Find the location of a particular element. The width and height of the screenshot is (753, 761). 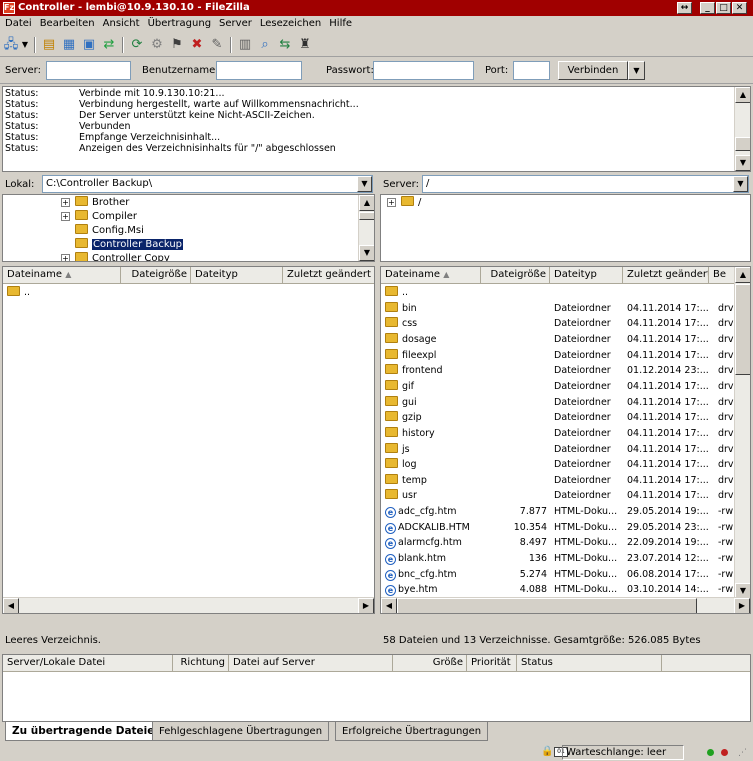

directory-tree-toggle-icon: ▦ is located at coordinates (69, 45).